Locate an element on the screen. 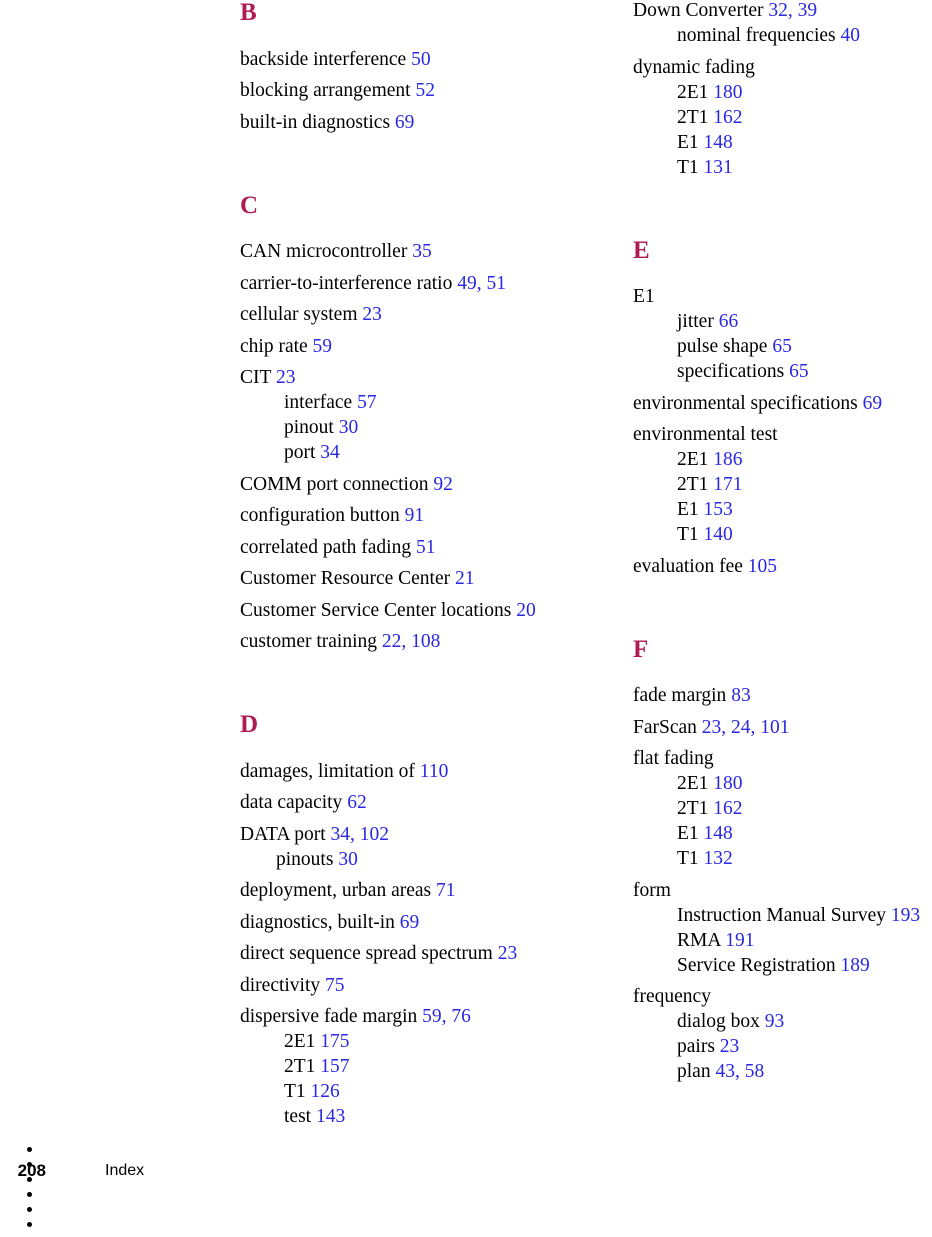  index-page-reference: 22, 108 is located at coordinates (411, 641).